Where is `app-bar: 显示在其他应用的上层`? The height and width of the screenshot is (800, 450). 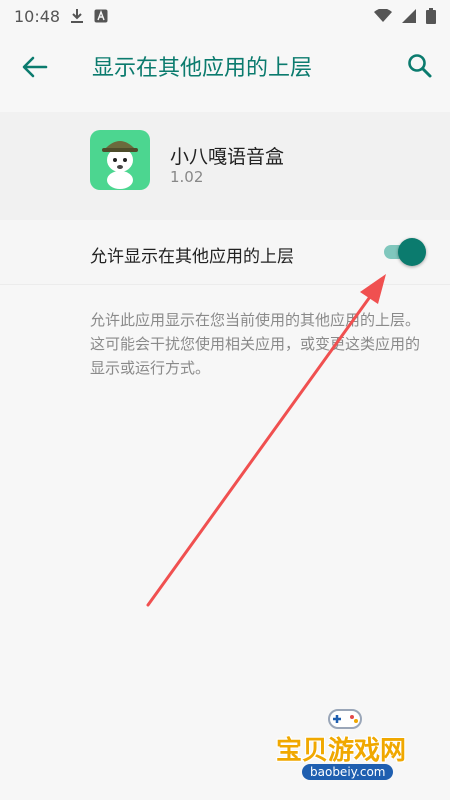
app-bar: 显示在其他应用的上层 is located at coordinates (225, 66).